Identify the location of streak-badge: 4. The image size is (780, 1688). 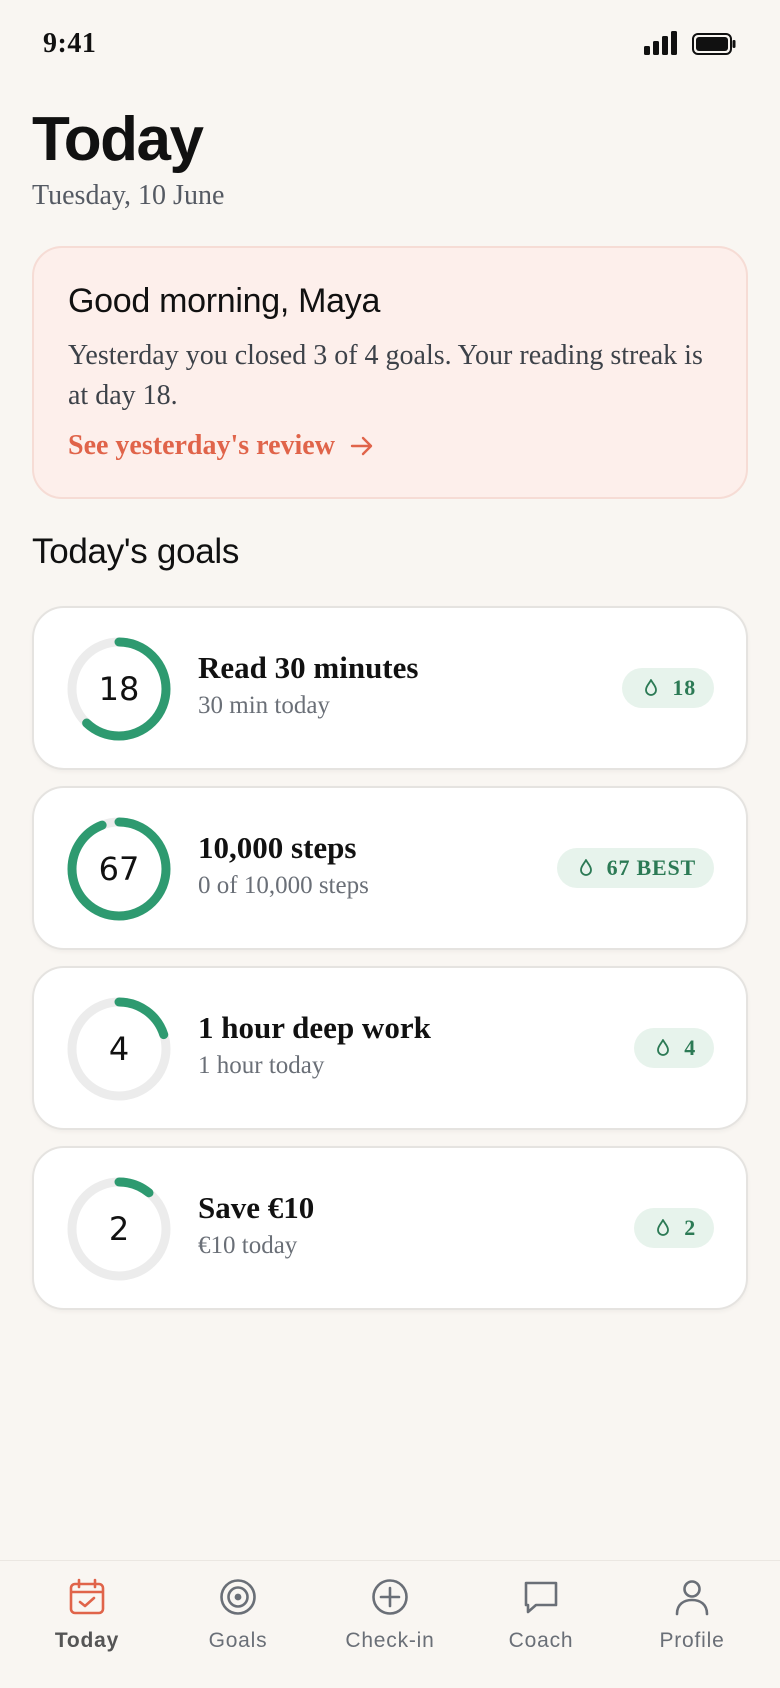
(674, 1048).